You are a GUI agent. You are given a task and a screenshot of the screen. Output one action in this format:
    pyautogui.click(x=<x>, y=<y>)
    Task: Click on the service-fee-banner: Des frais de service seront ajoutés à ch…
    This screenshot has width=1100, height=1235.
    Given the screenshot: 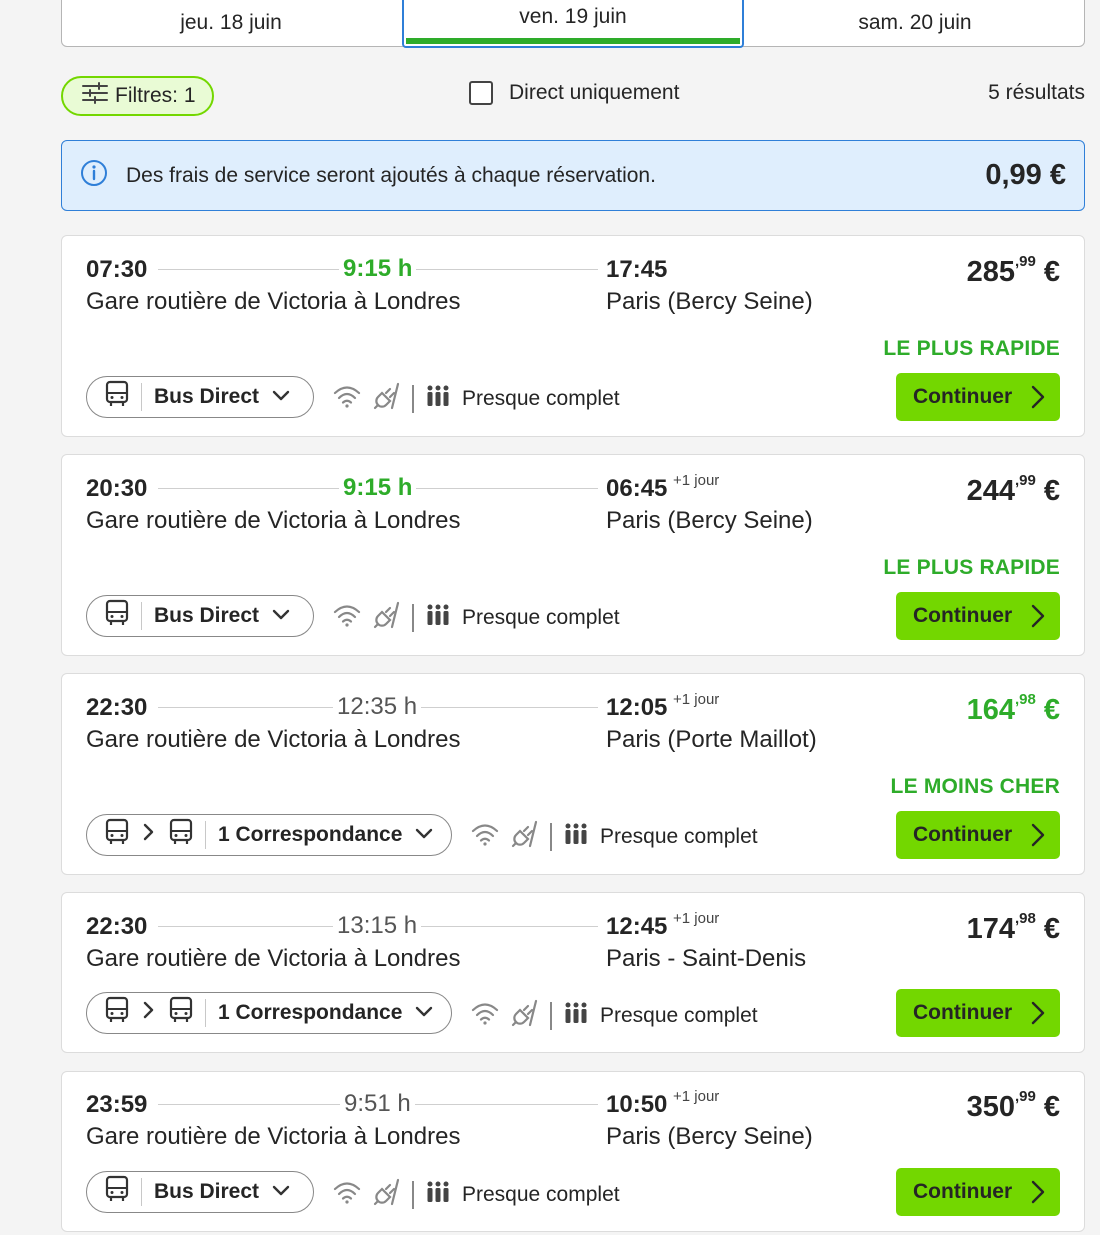 What is the action you would take?
    pyautogui.click(x=573, y=175)
    